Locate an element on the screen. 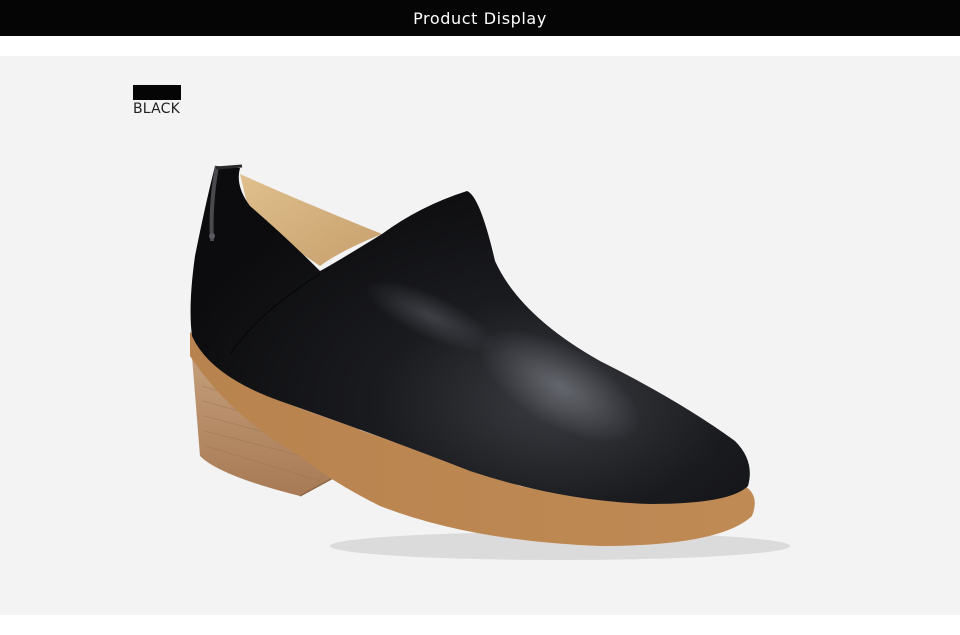 The height and width of the screenshot is (635, 960). page-title: Product Display is located at coordinates (480, 18).